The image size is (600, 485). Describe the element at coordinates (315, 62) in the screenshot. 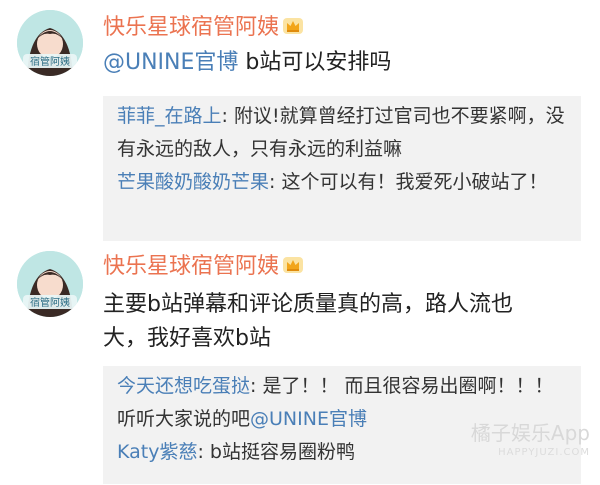

I see `post-body: b站可以安排吗` at that location.